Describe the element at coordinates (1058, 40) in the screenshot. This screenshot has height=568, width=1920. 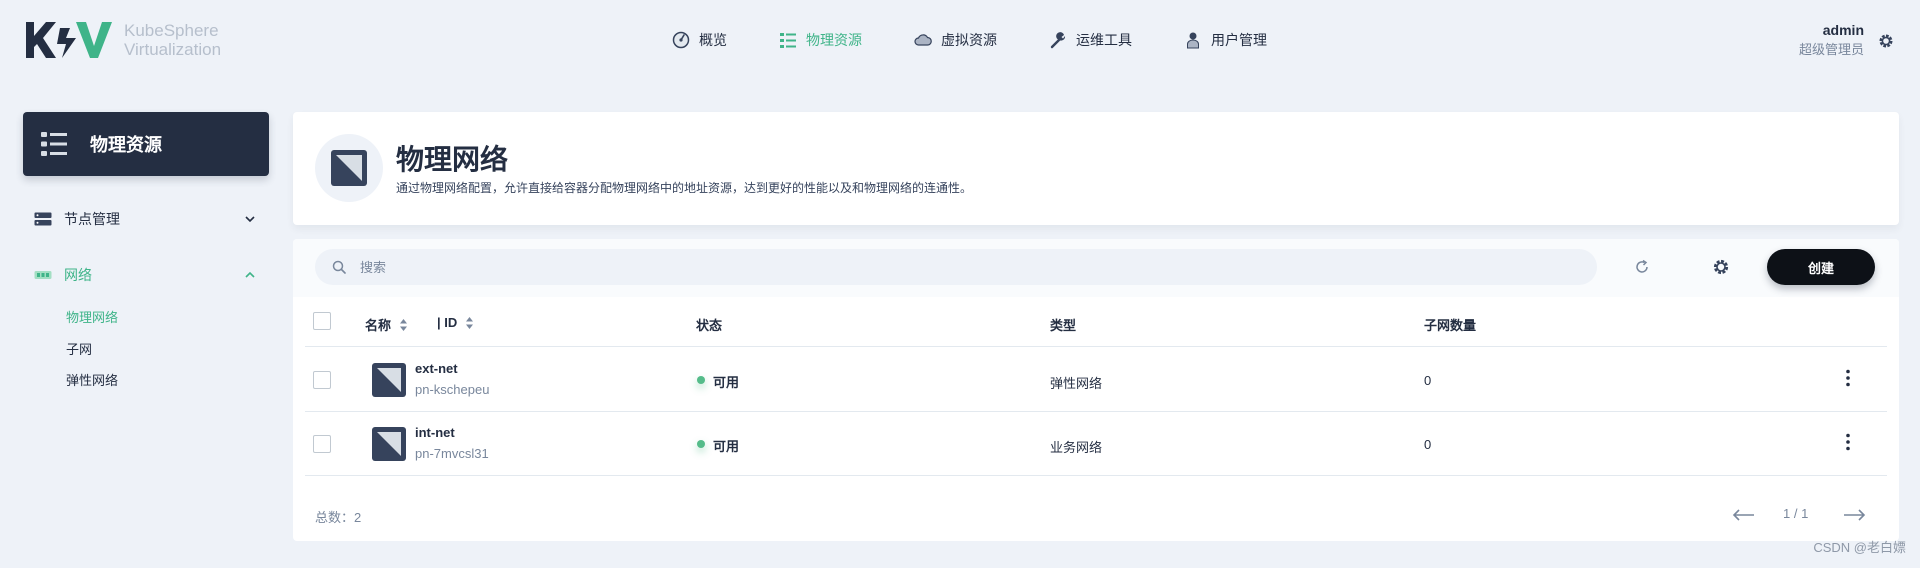
I see `wrench-icon` at that location.